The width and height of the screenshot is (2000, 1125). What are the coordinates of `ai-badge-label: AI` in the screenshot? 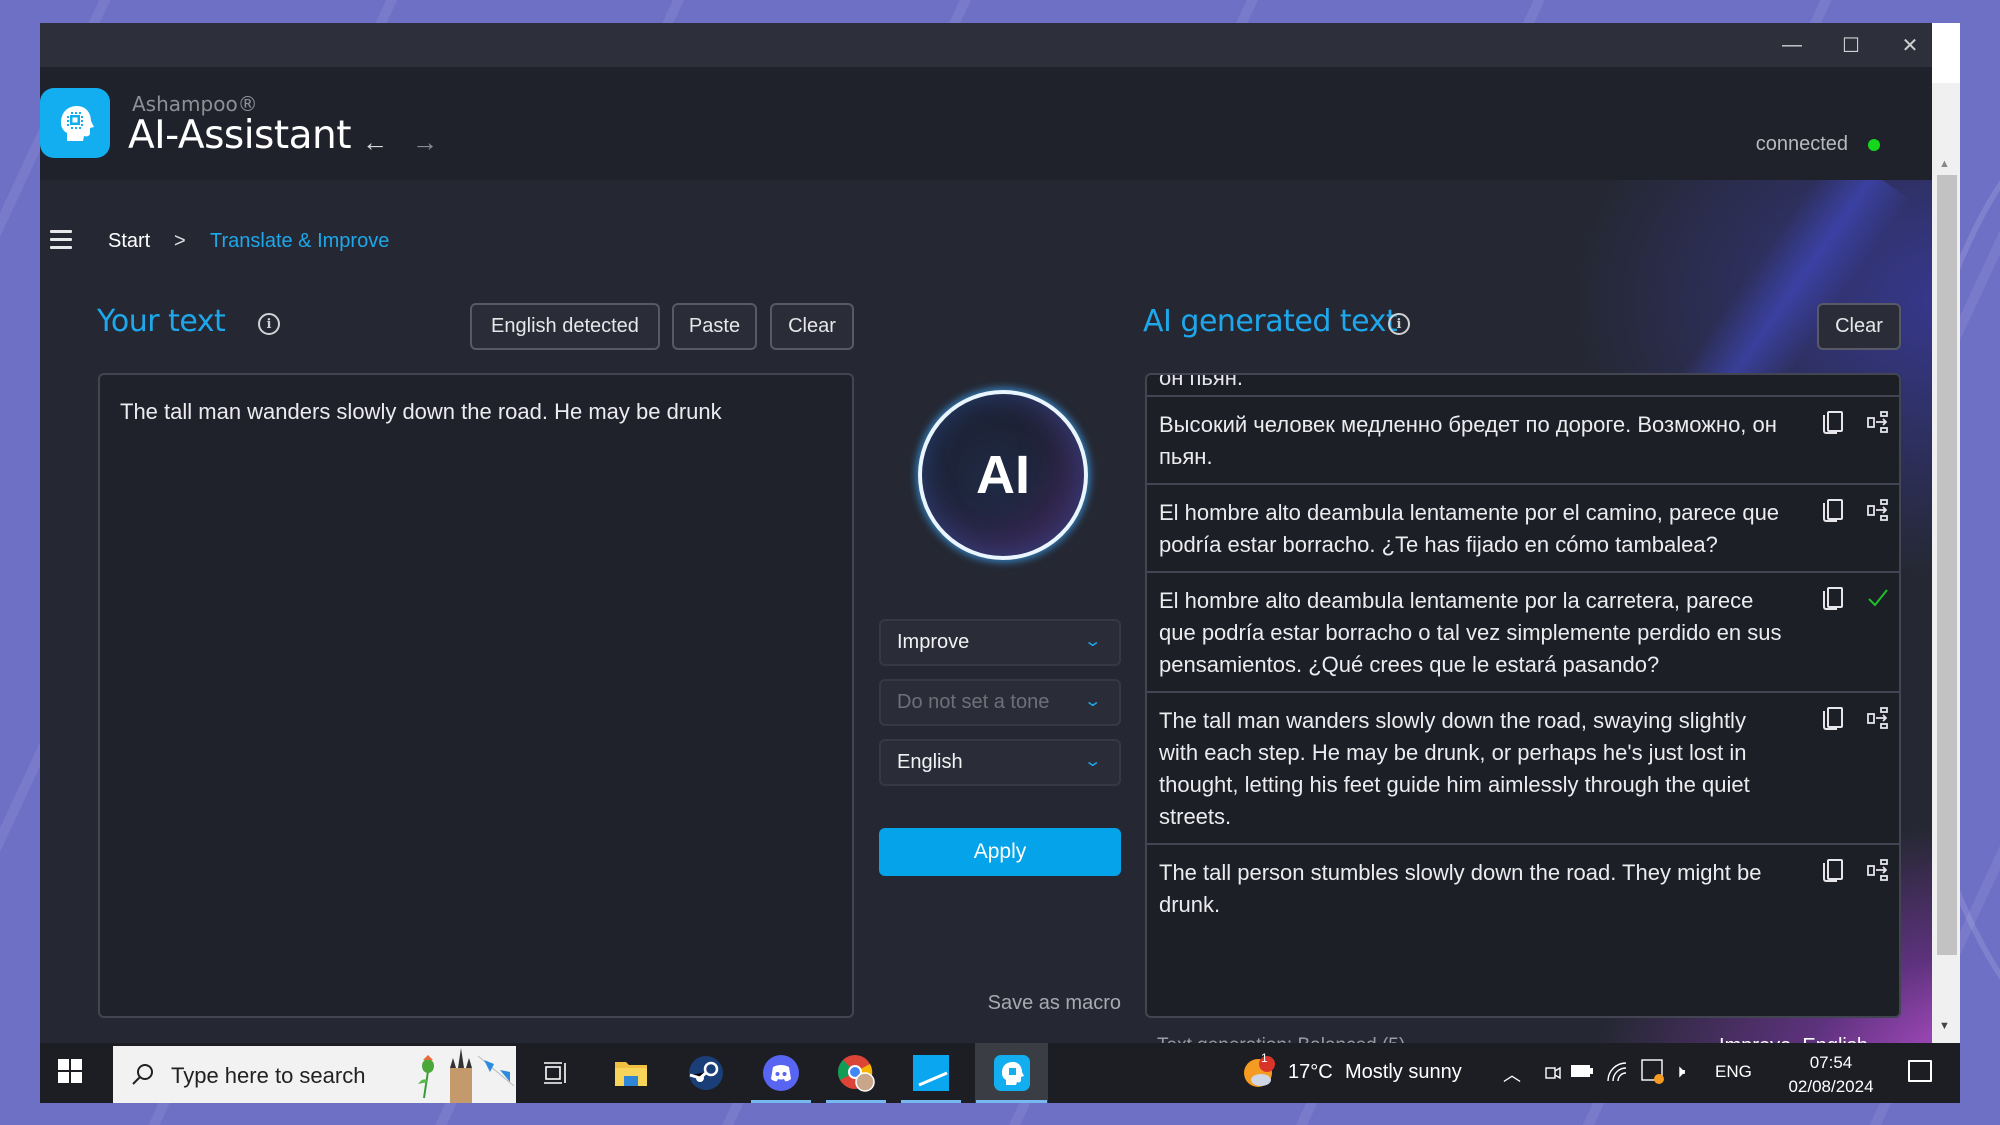 It's located at (1003, 475).